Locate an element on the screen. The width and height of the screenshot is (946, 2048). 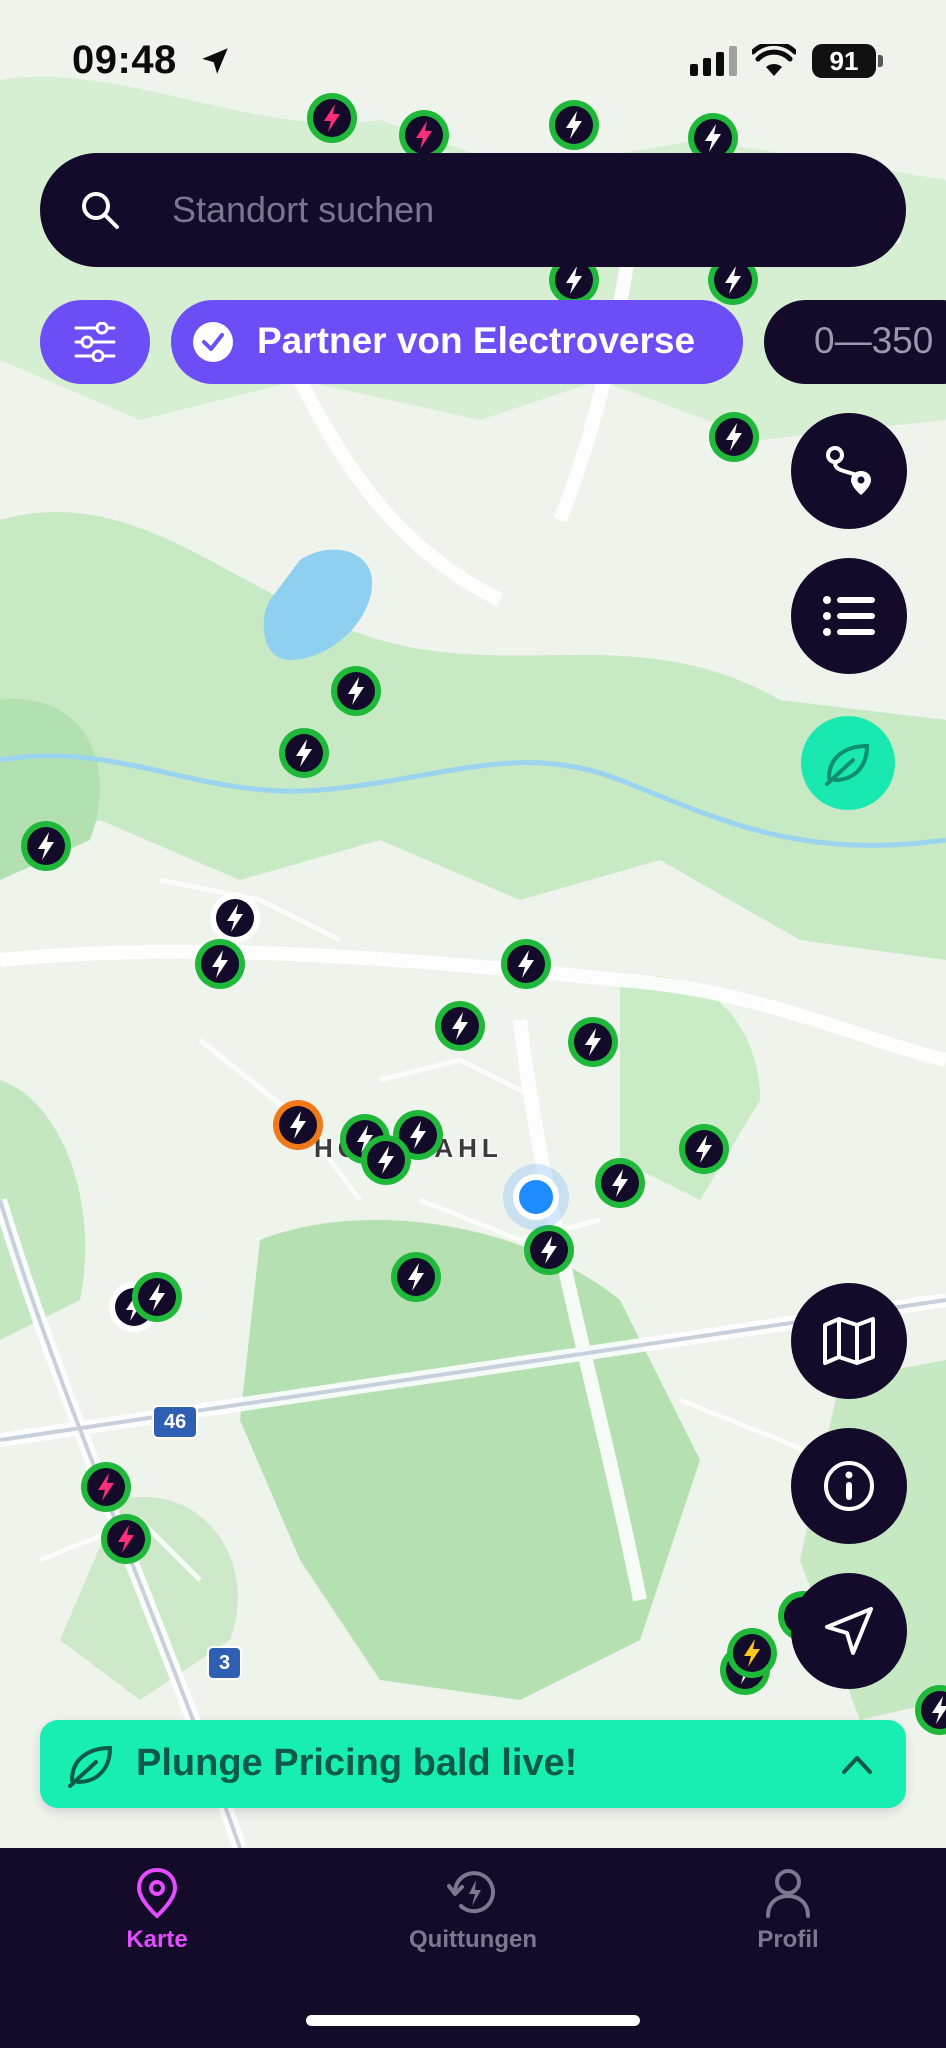
route-planner-button is located at coordinates (849, 471).